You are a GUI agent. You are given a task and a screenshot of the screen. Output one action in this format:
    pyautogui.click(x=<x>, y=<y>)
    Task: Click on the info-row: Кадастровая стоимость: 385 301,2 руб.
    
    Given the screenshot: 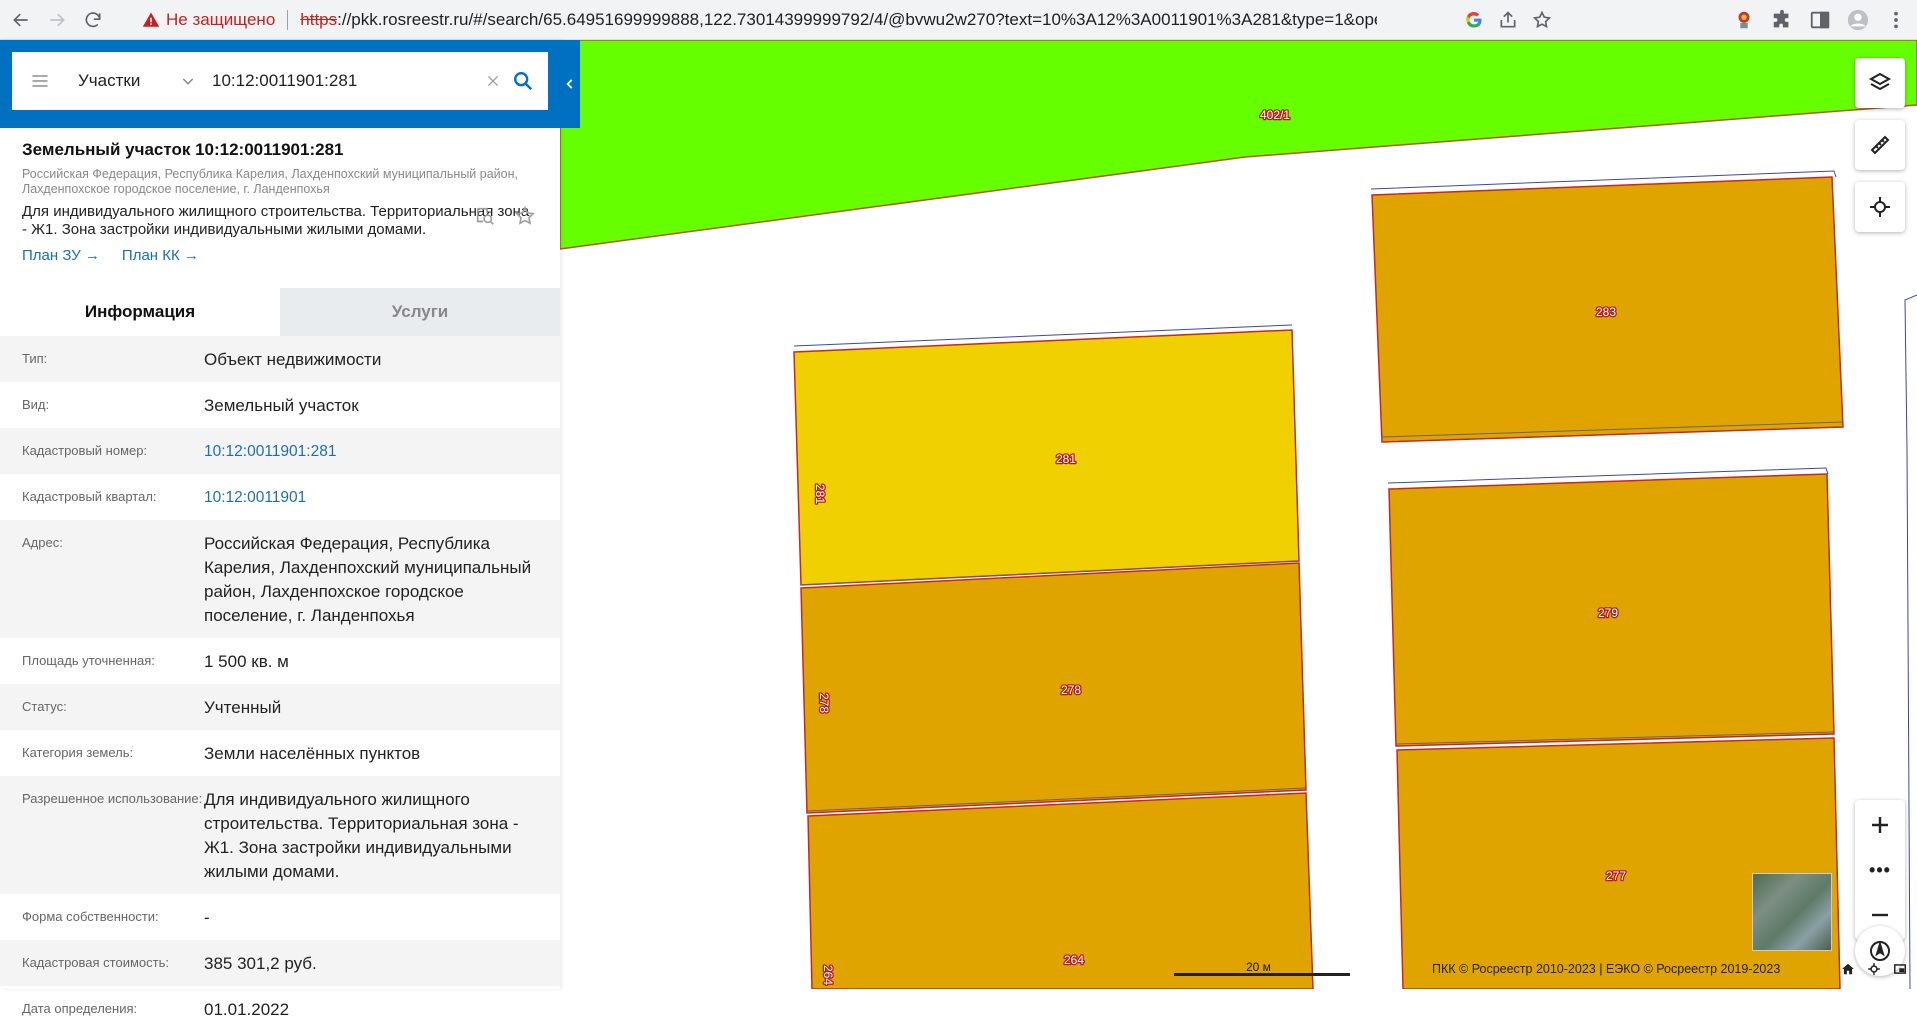 What is the action you would take?
    pyautogui.click(x=280, y=963)
    